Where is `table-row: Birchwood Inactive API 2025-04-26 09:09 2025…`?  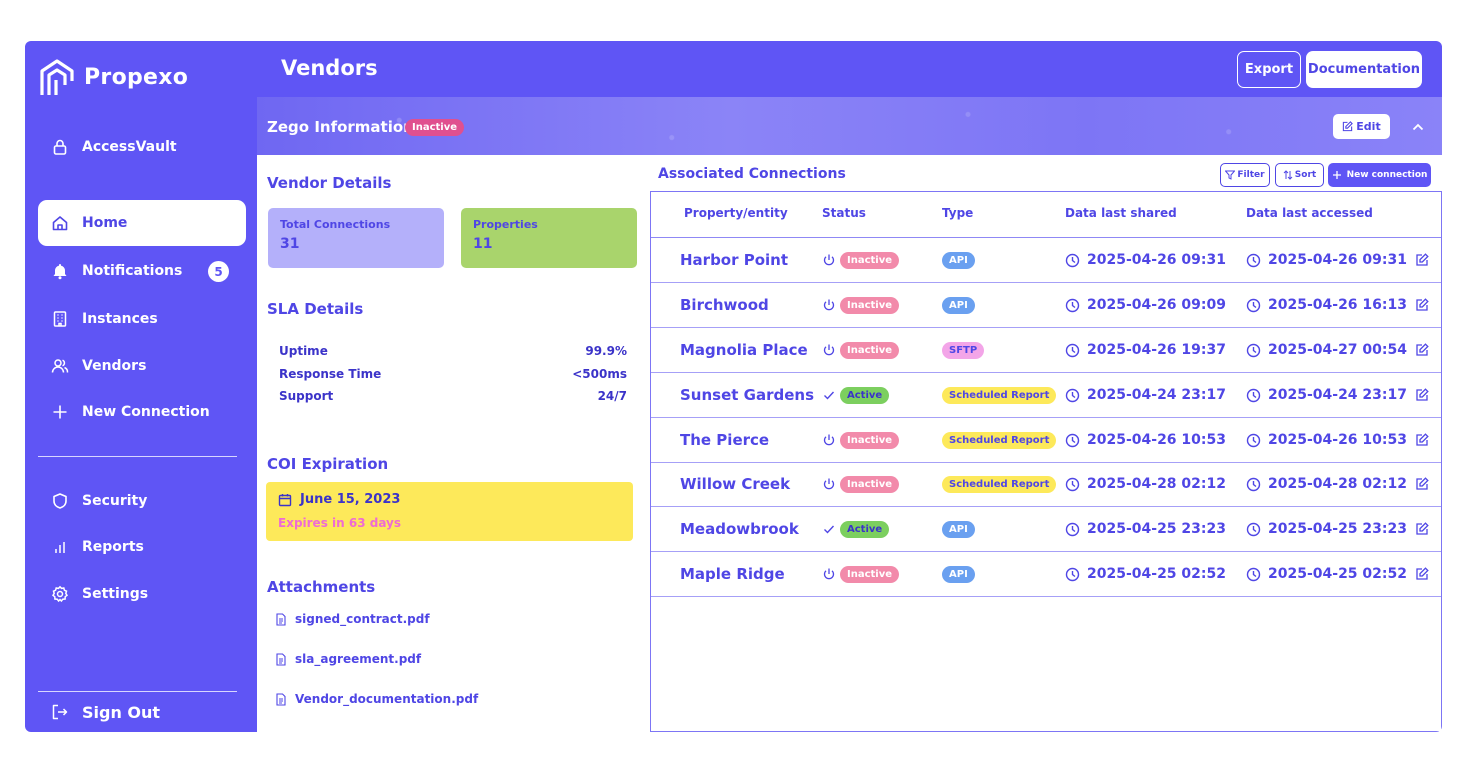 table-row: Birchwood Inactive API 2025-04-26 09:09 2025… is located at coordinates (1046, 305).